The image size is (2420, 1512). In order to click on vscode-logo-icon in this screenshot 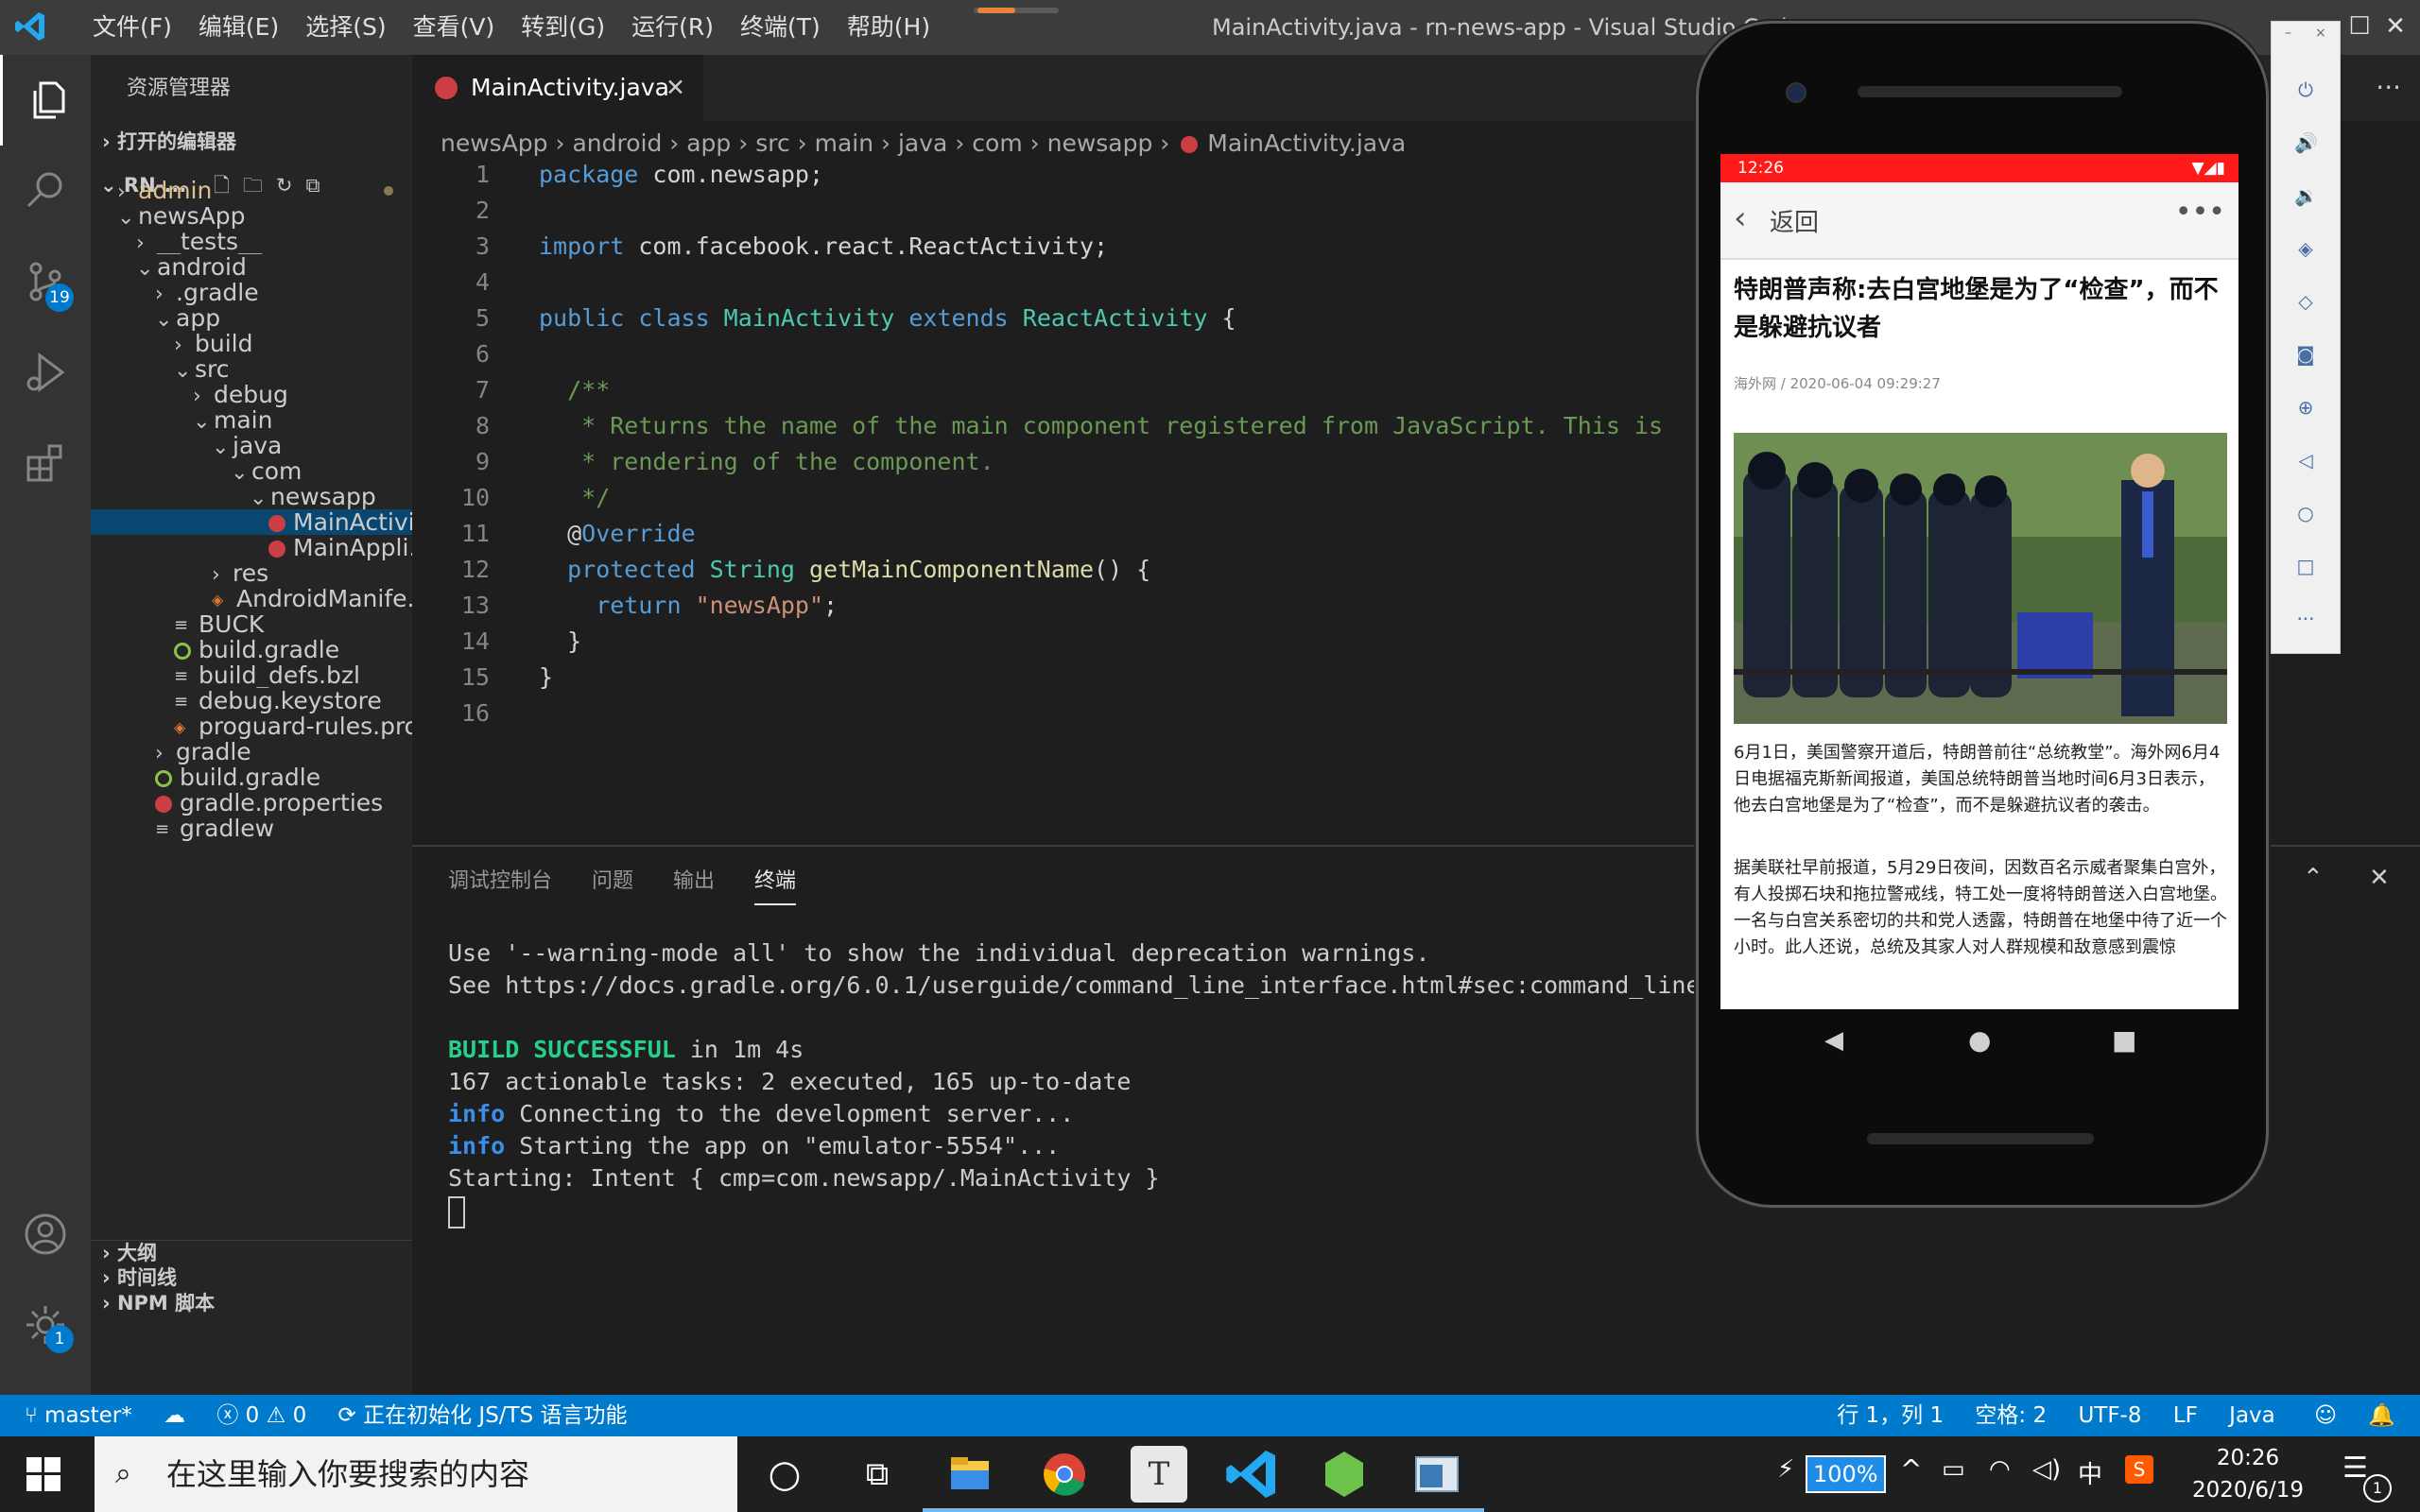, I will do `click(30, 26)`.